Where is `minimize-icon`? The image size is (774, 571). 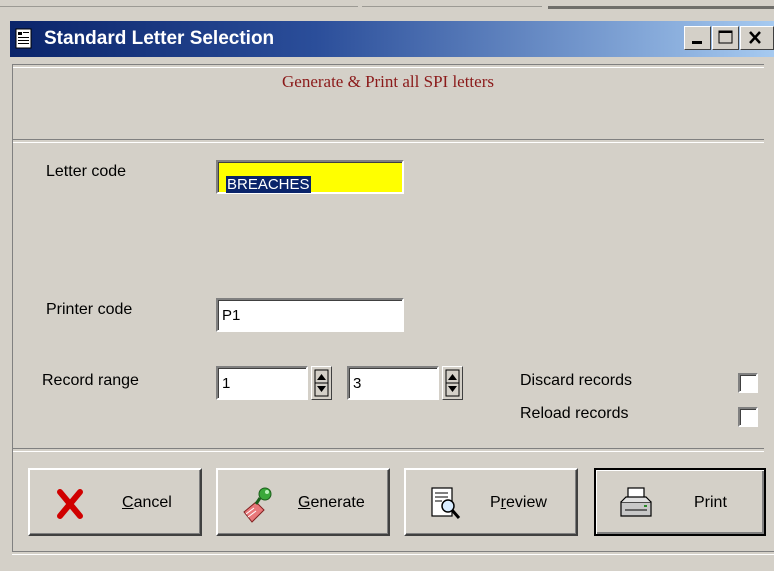
minimize-icon is located at coordinates (697, 42).